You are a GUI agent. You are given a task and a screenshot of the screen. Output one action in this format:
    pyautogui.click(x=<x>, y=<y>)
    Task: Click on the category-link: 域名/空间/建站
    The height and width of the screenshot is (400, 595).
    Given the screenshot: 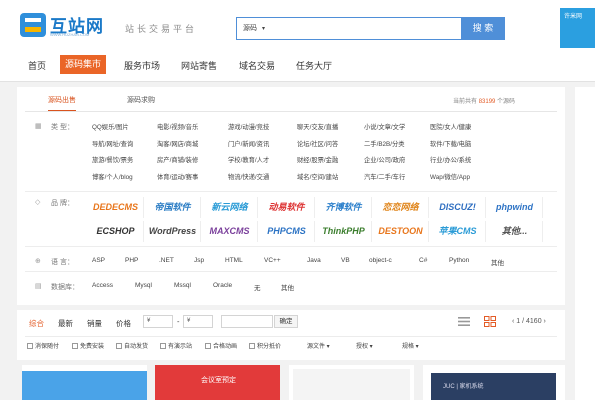 What is the action you would take?
    pyautogui.click(x=317, y=176)
    